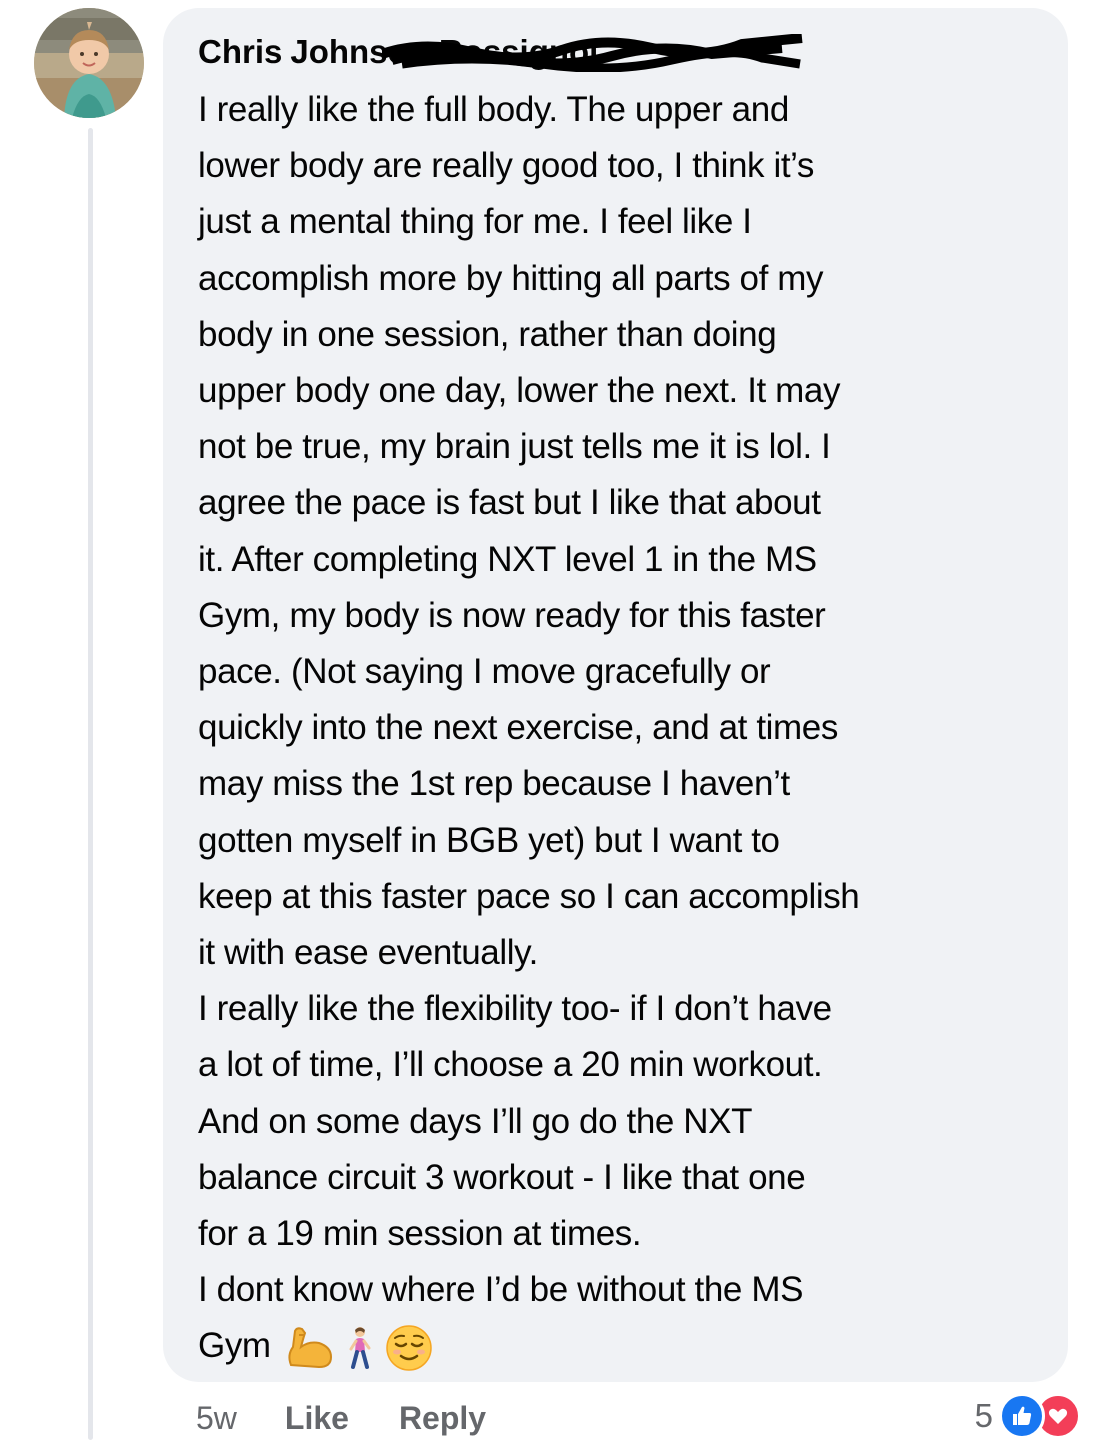 The width and height of the screenshot is (1103, 1440). I want to click on emoji-group, so click(359, 1348).